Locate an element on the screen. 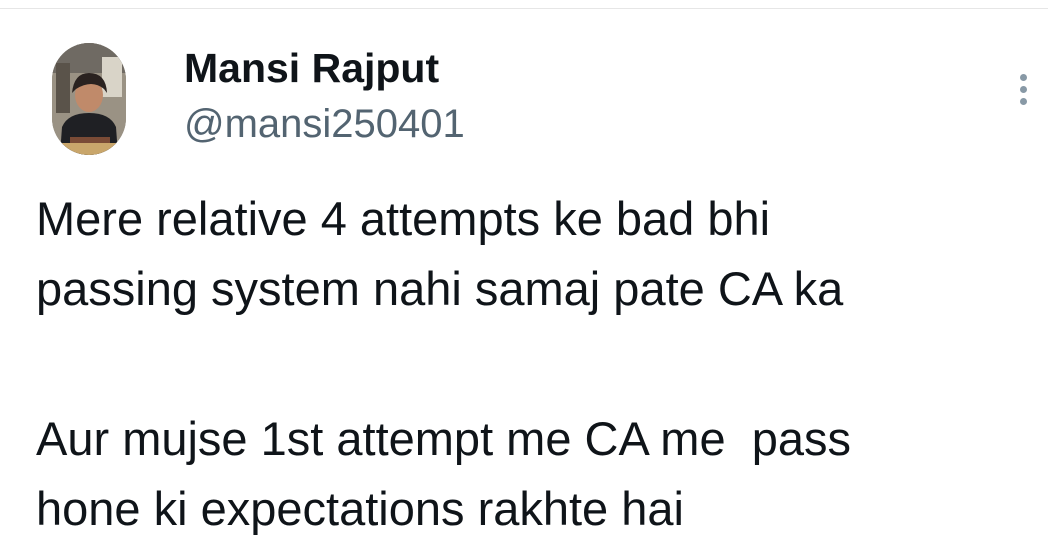 The width and height of the screenshot is (1048, 550). avatar is located at coordinates (89, 99).